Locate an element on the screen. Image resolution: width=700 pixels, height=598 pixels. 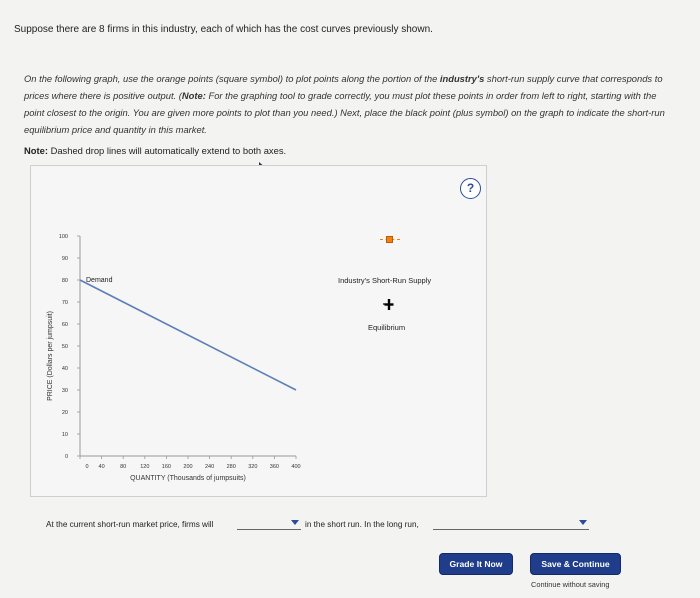
supply-point-tool is located at coordinates (390, 240).